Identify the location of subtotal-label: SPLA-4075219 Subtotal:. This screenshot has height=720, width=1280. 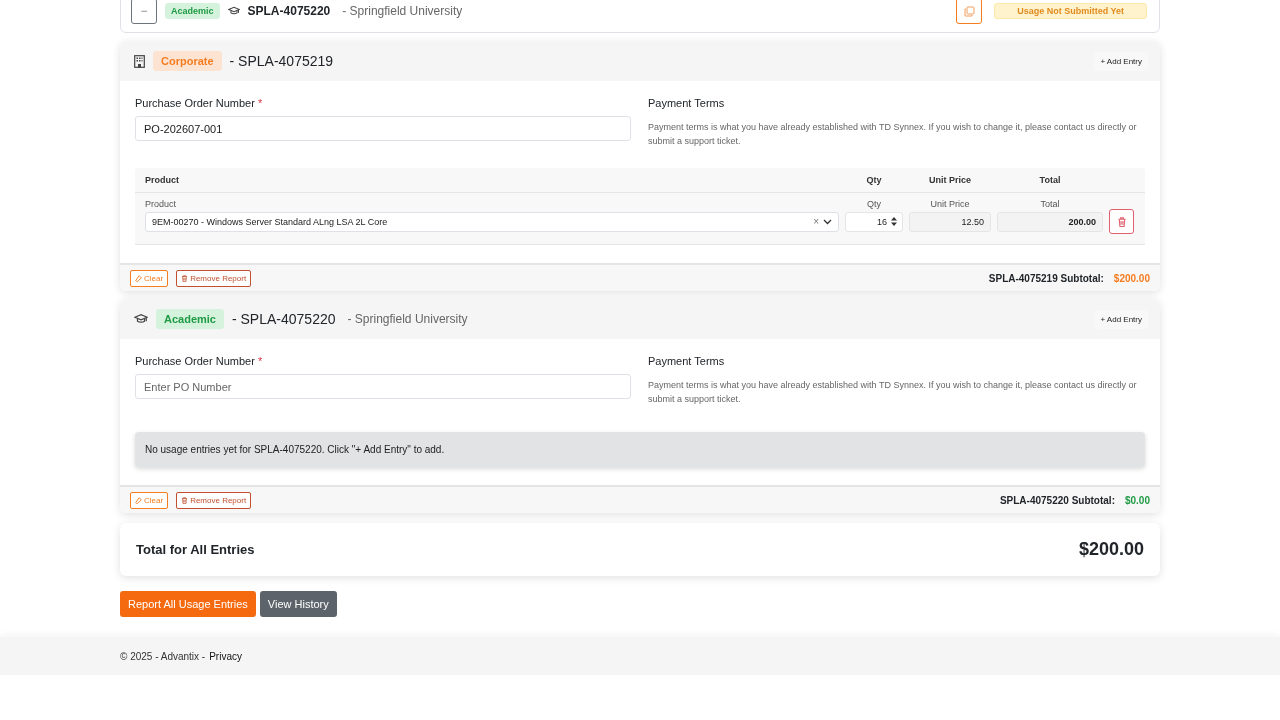
(1046, 278).